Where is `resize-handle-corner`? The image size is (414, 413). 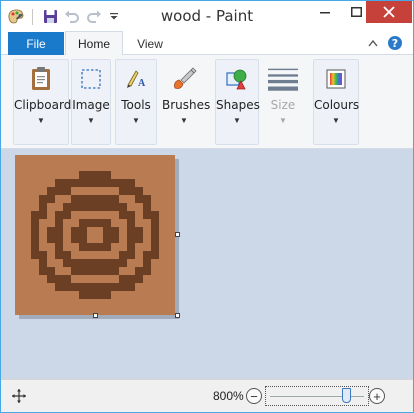 resize-handle-corner is located at coordinates (177, 315).